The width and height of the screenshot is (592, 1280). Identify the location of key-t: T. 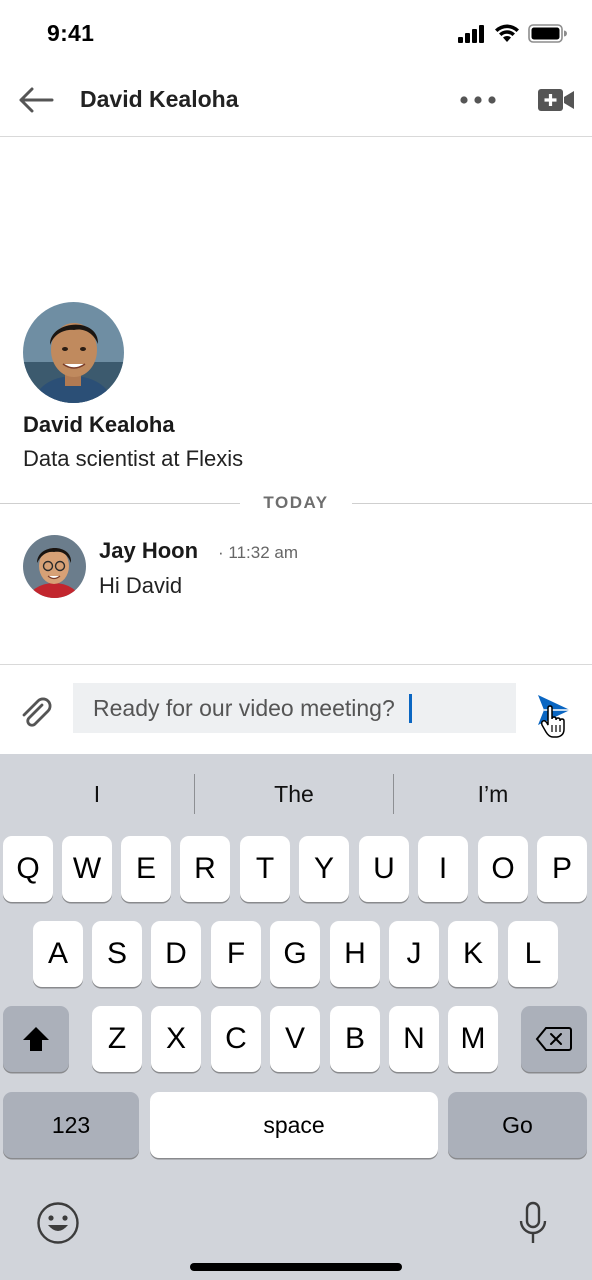
(265, 869).